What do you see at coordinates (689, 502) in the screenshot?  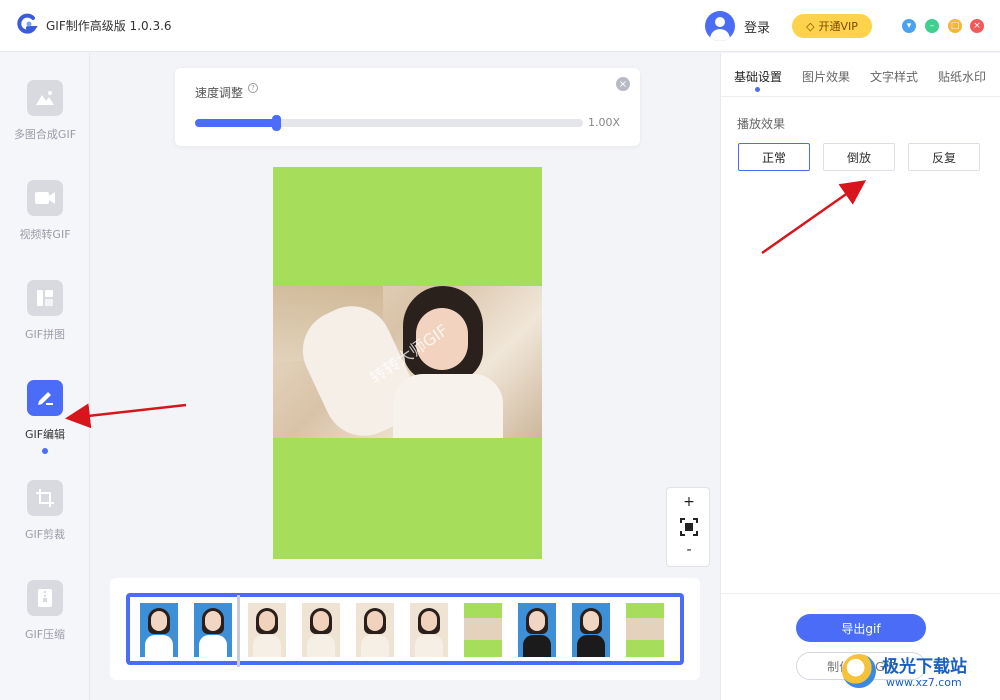 I see `zoom-in-button: +` at bounding box center [689, 502].